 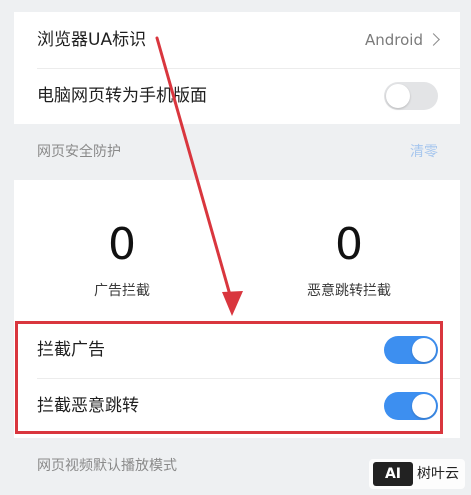 I want to click on block-redirect-row: 拦截恶意跳转, so click(x=237, y=406).